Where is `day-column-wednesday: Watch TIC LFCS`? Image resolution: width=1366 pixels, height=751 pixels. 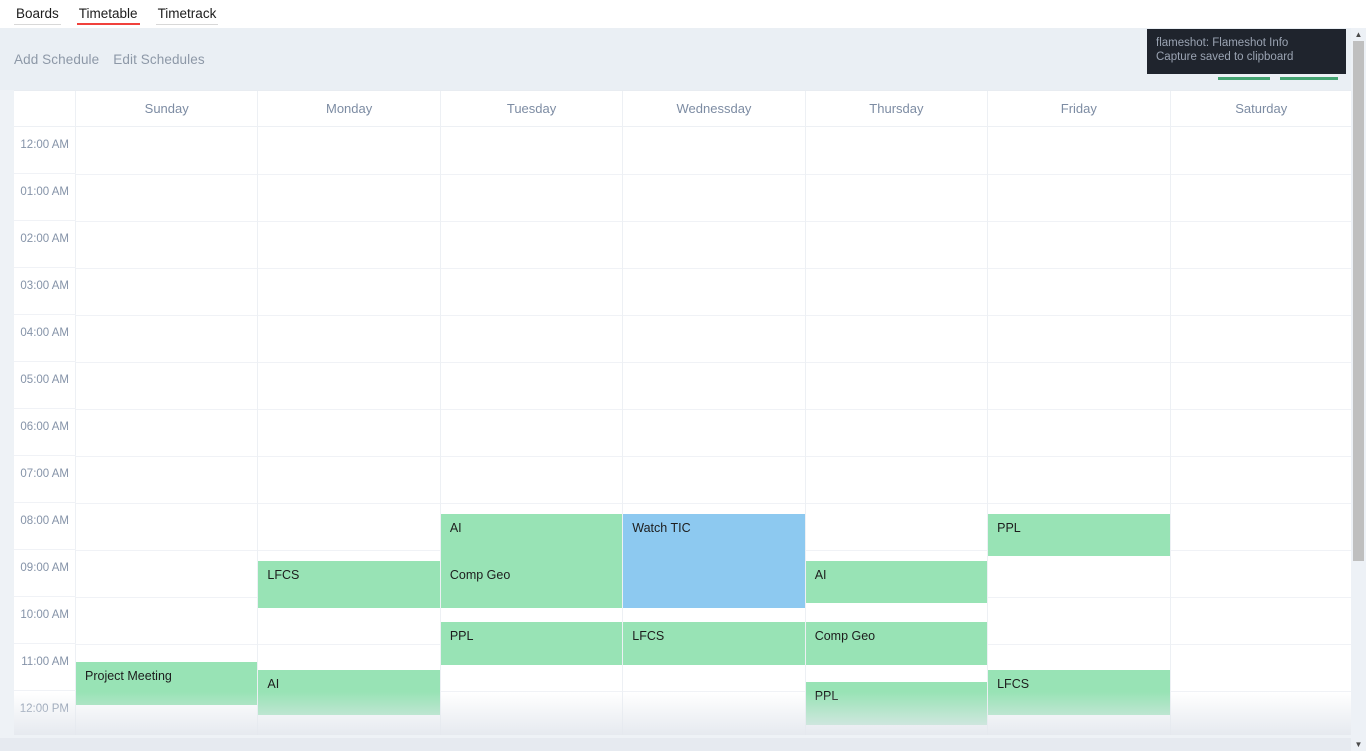 day-column-wednesday: Watch TIC LFCS is located at coordinates (714, 431).